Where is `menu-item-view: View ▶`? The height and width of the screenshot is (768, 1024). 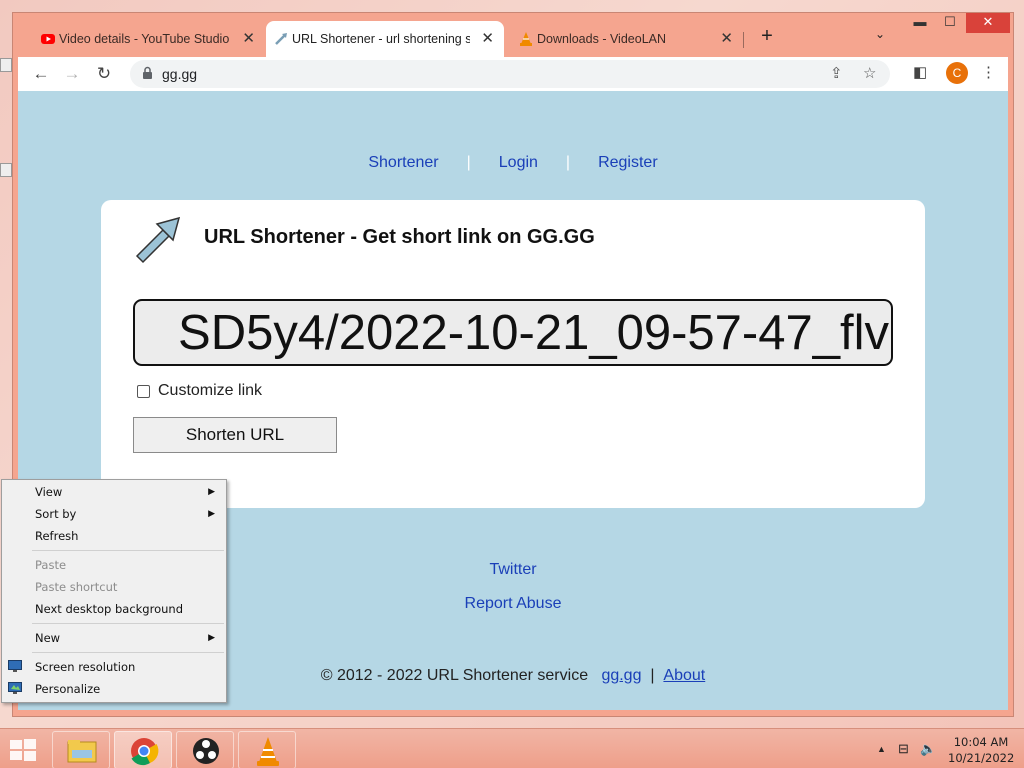 menu-item-view: View ▶ is located at coordinates (114, 492).